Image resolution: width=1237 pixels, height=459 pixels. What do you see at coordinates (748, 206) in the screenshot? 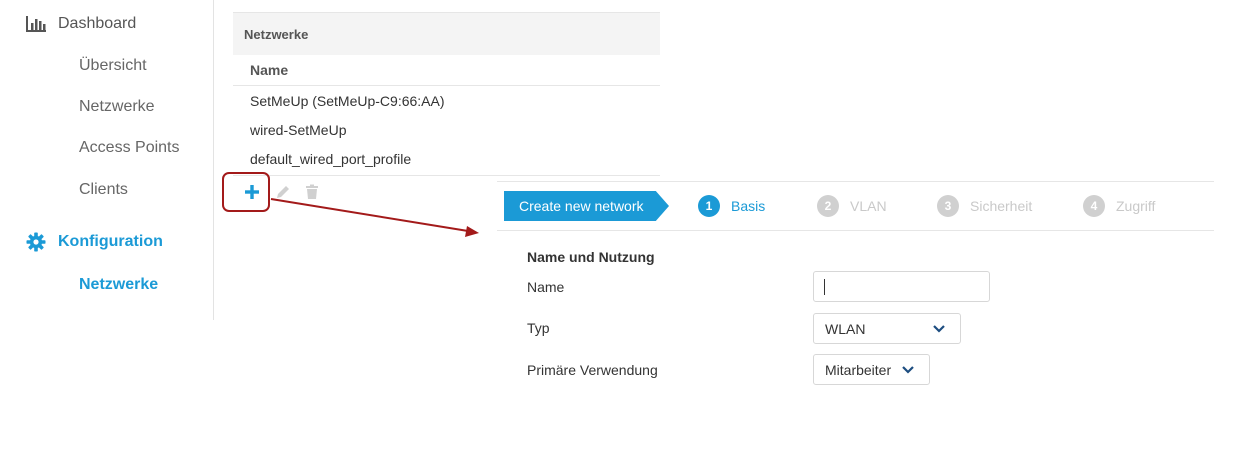
I see `step-label: Basis` at bounding box center [748, 206].